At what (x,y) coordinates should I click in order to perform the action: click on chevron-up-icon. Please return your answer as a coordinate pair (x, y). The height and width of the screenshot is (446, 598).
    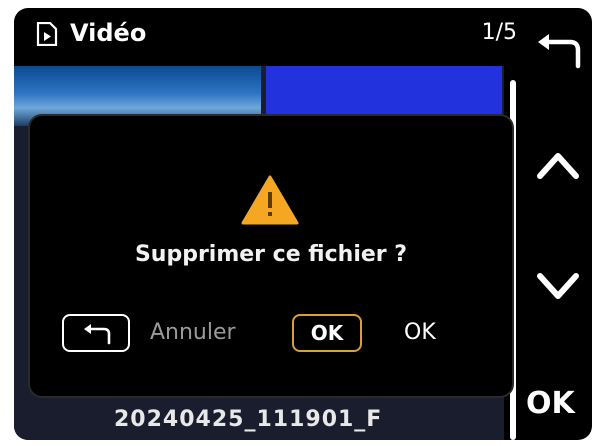
    Looking at the image, I should click on (558, 165).